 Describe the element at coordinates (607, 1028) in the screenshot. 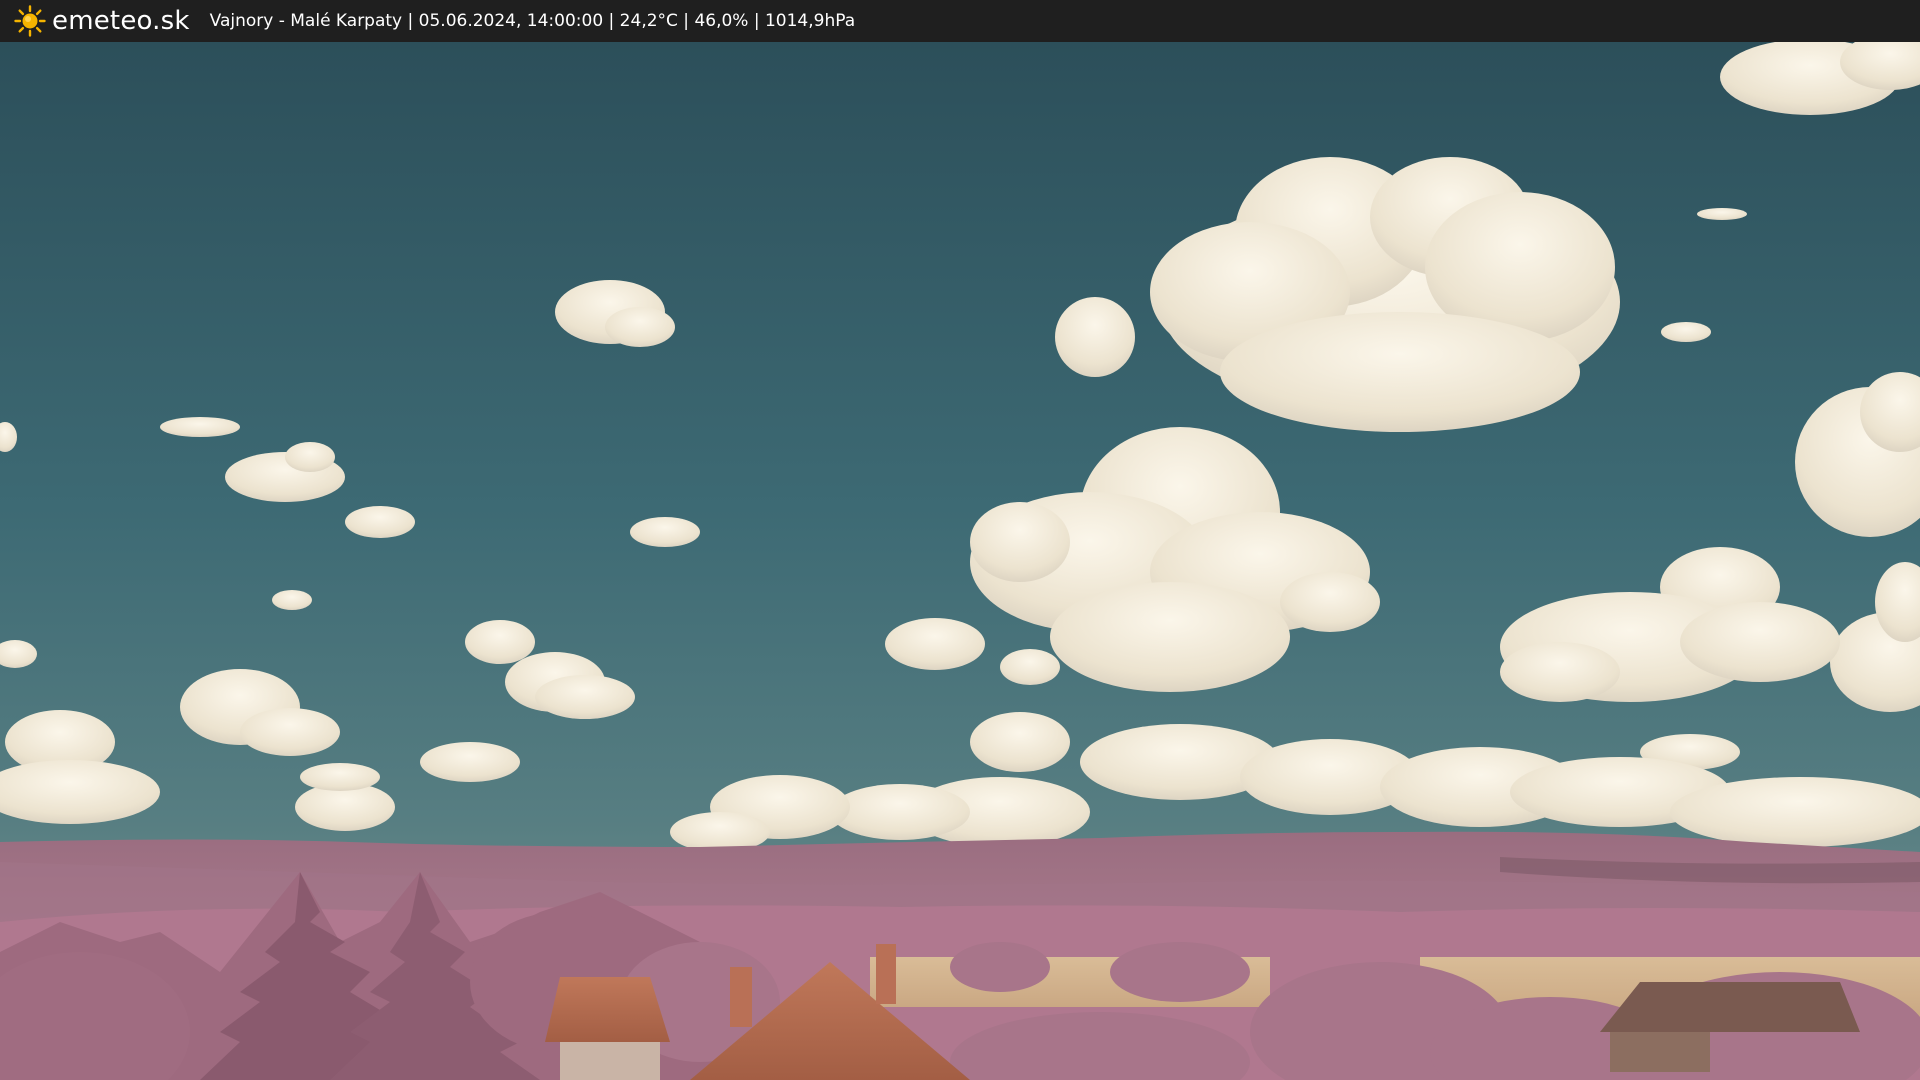

I see `house-left` at that location.